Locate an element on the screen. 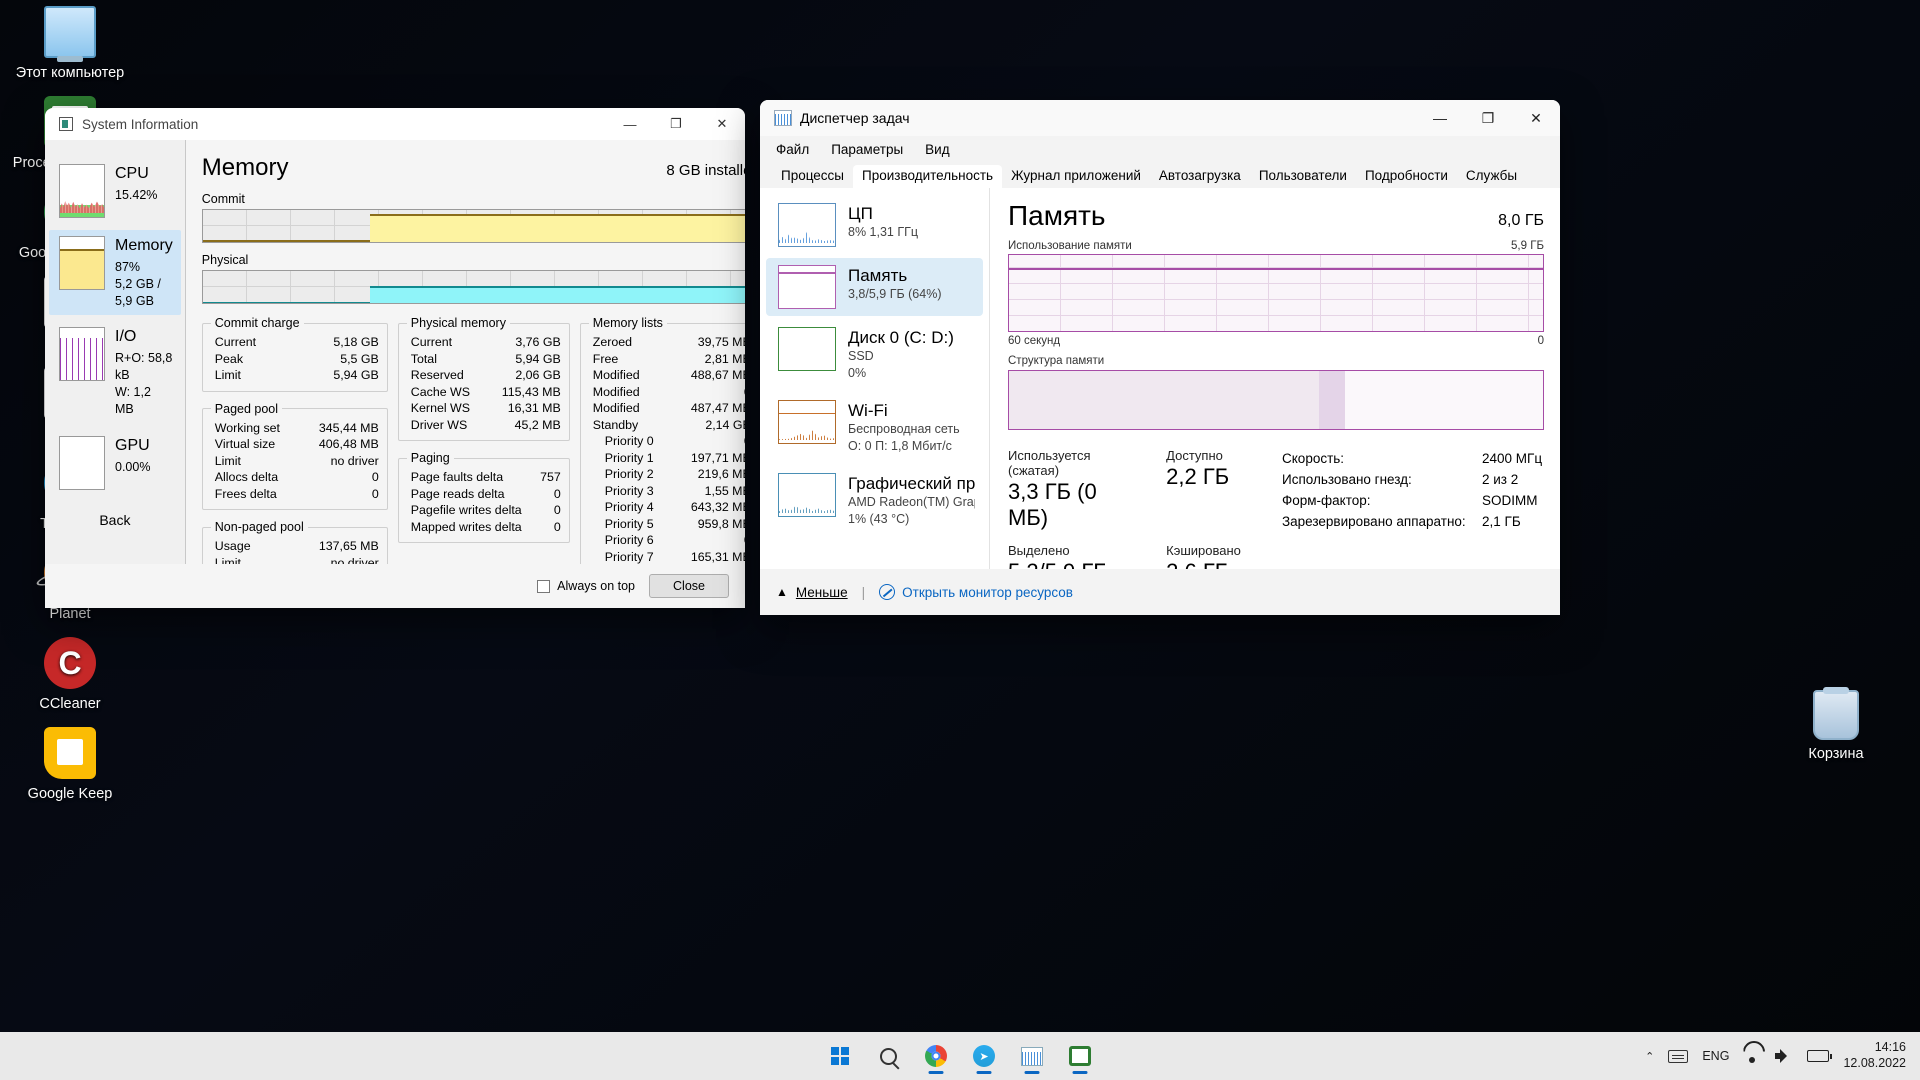  open-resource-monitor-link: Открыть монитор ресурсов is located at coordinates (976, 592).